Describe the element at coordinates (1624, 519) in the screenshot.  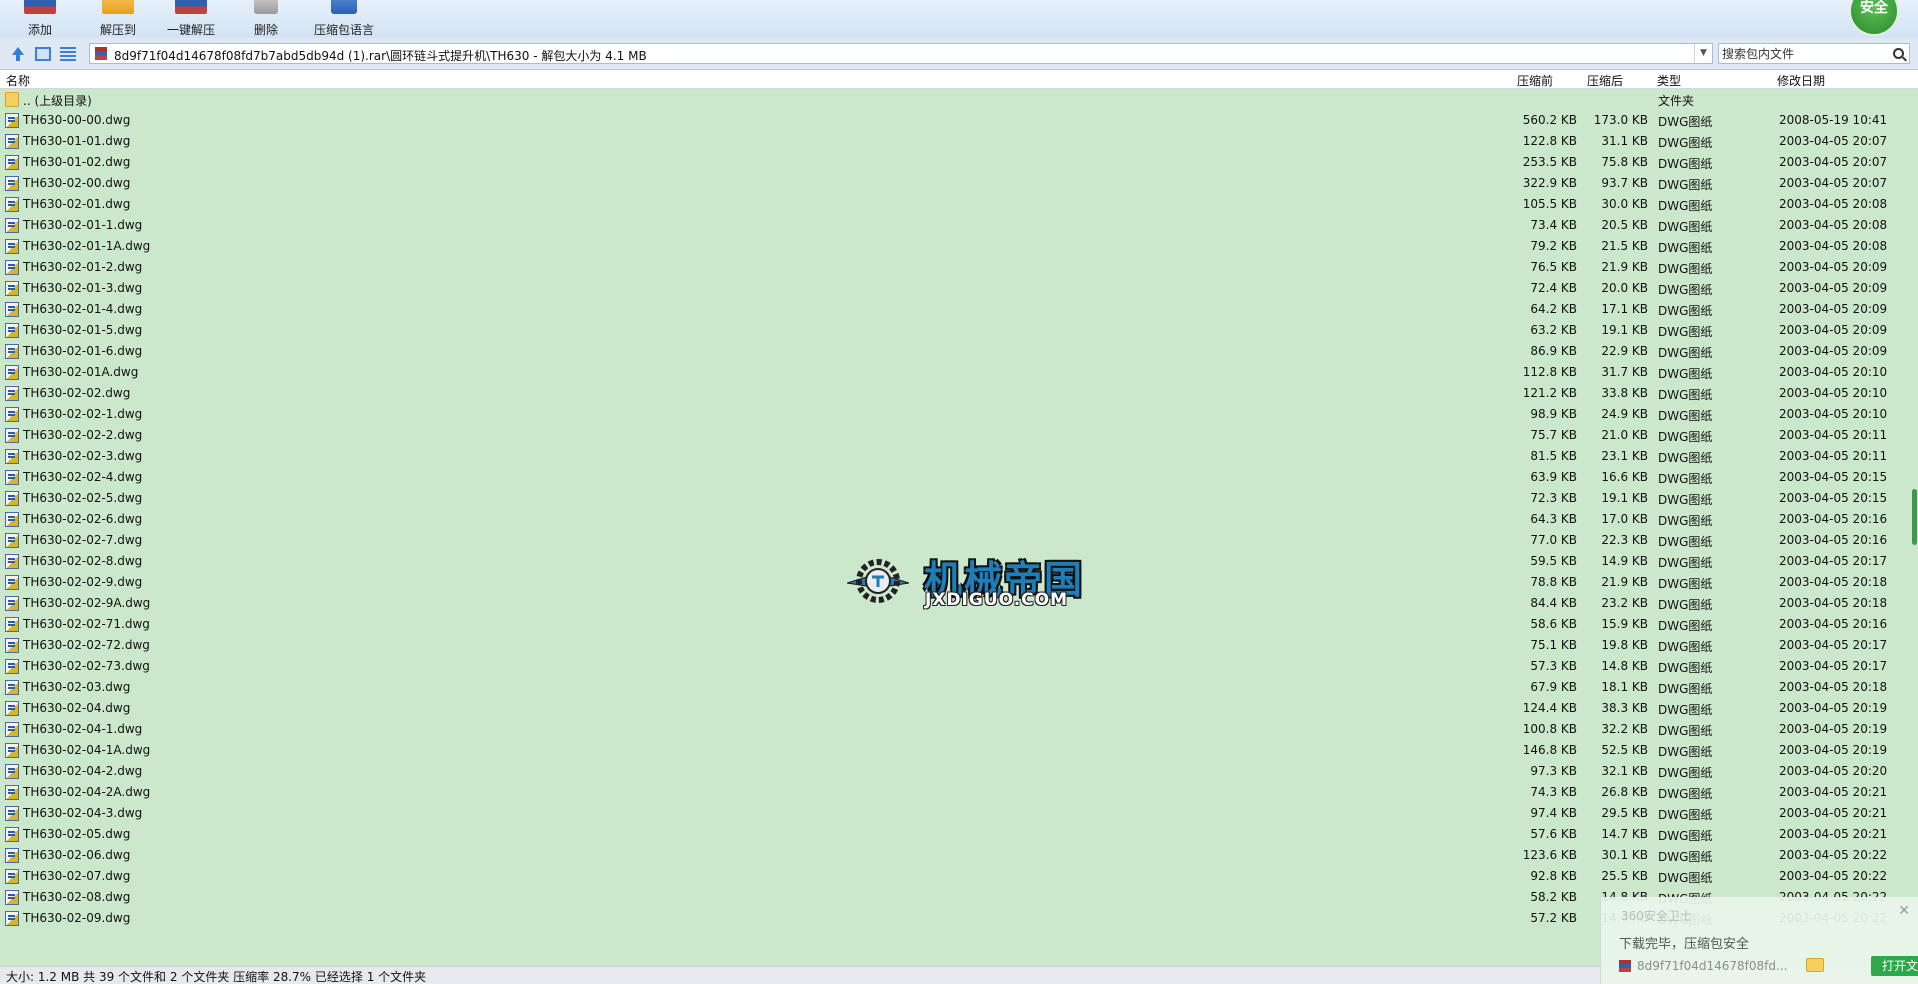
I see `file-size-after: 17.0 KB` at that location.